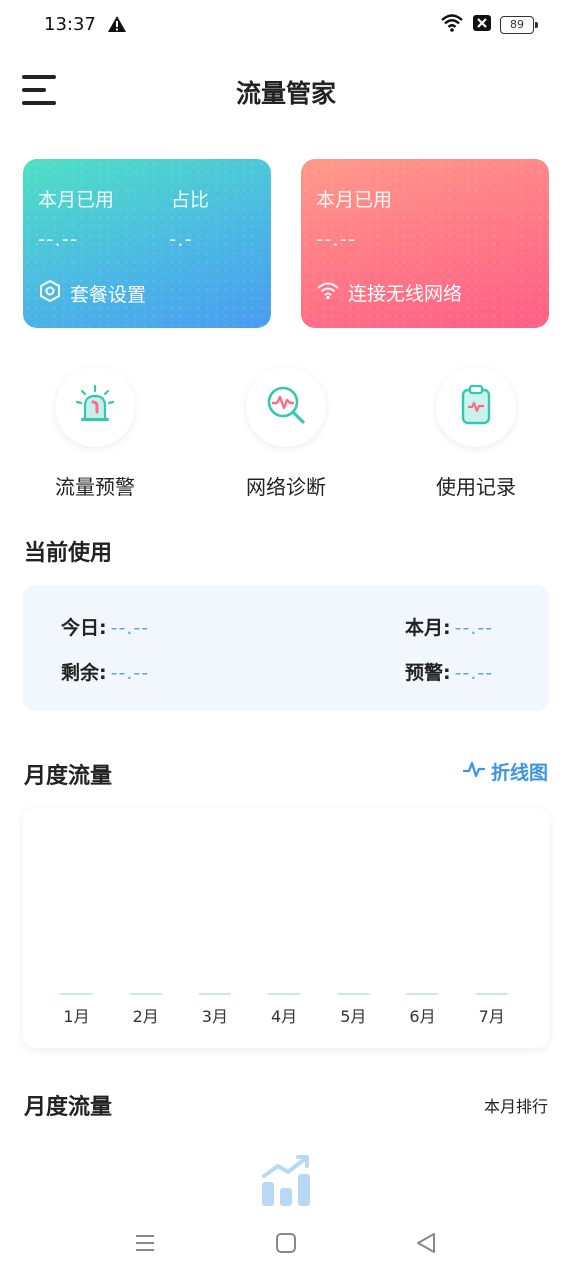 This screenshot has width=572, height=1280. Describe the element at coordinates (95, 487) in the screenshot. I see `traffic-alert-label: 流量预警` at that location.